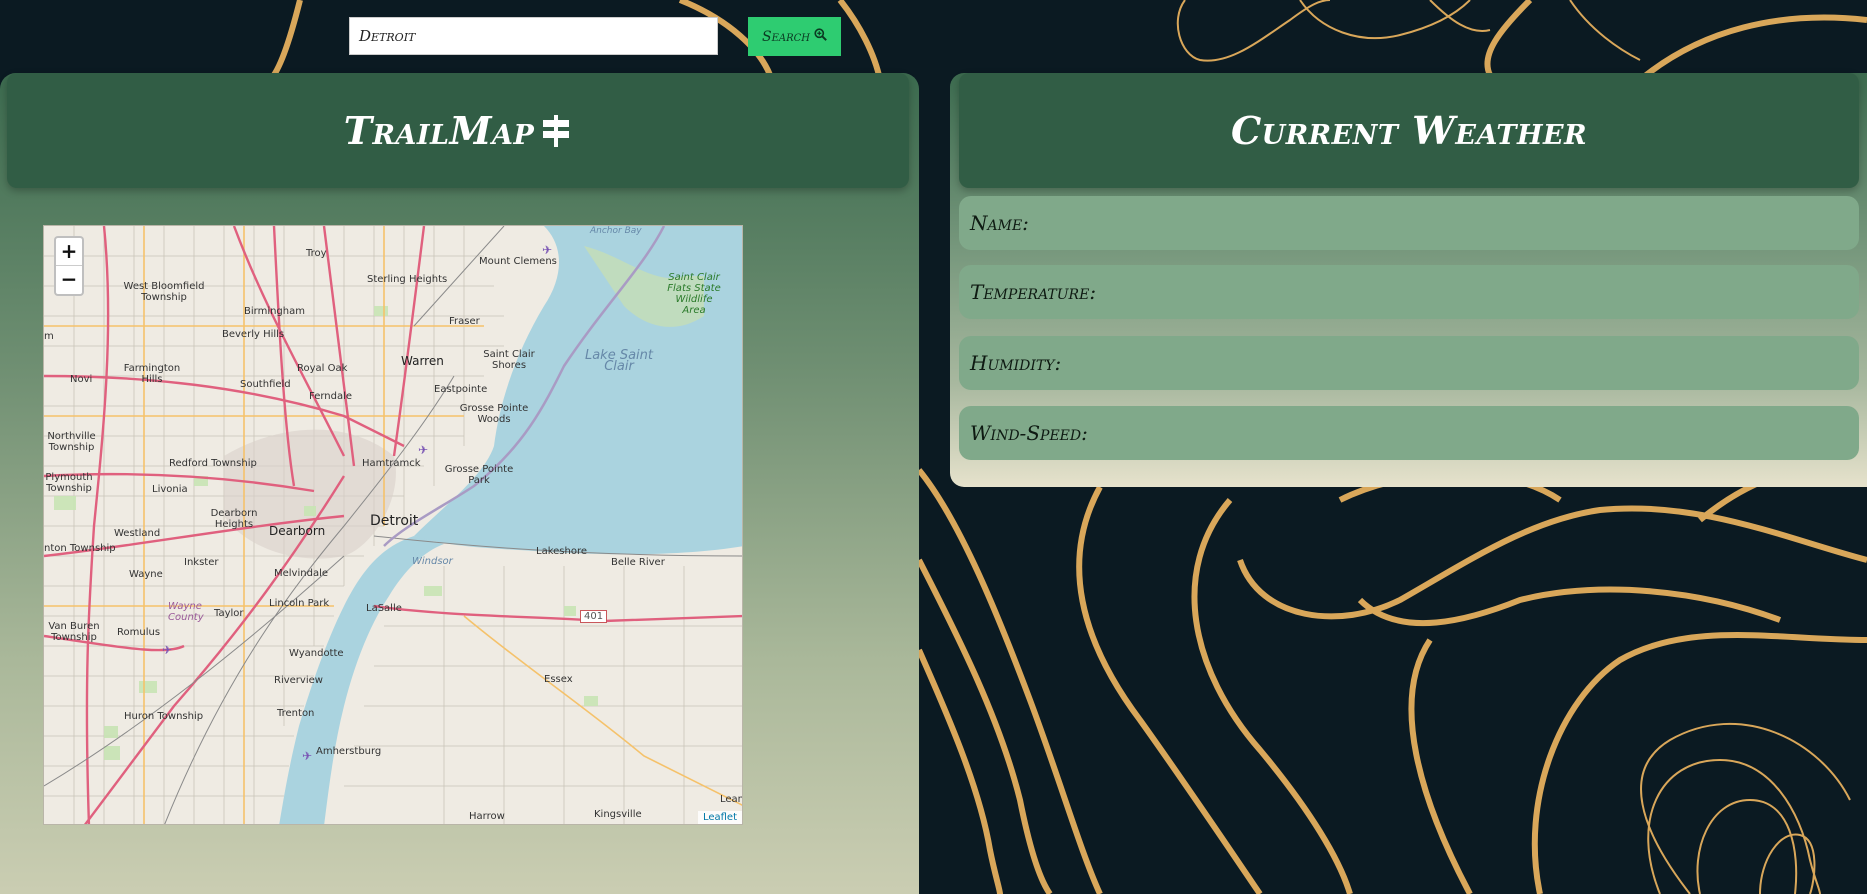  Describe the element at coordinates (152, 374) in the screenshot. I see `map-label-farmington-hills: Farmington Hills` at that location.